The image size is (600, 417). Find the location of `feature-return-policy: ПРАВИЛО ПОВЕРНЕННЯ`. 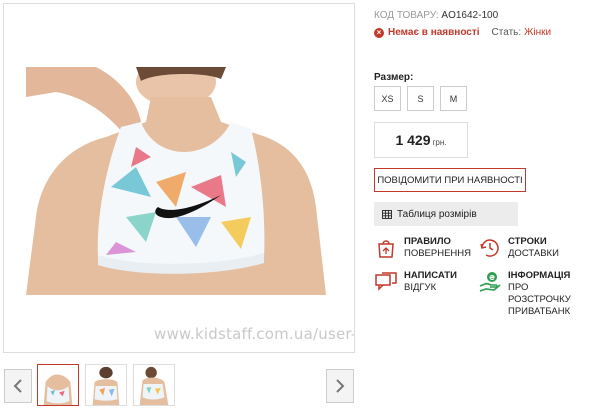

feature-return-policy: ПРАВИЛО ПОВЕРНЕННЯ is located at coordinates (429, 248).